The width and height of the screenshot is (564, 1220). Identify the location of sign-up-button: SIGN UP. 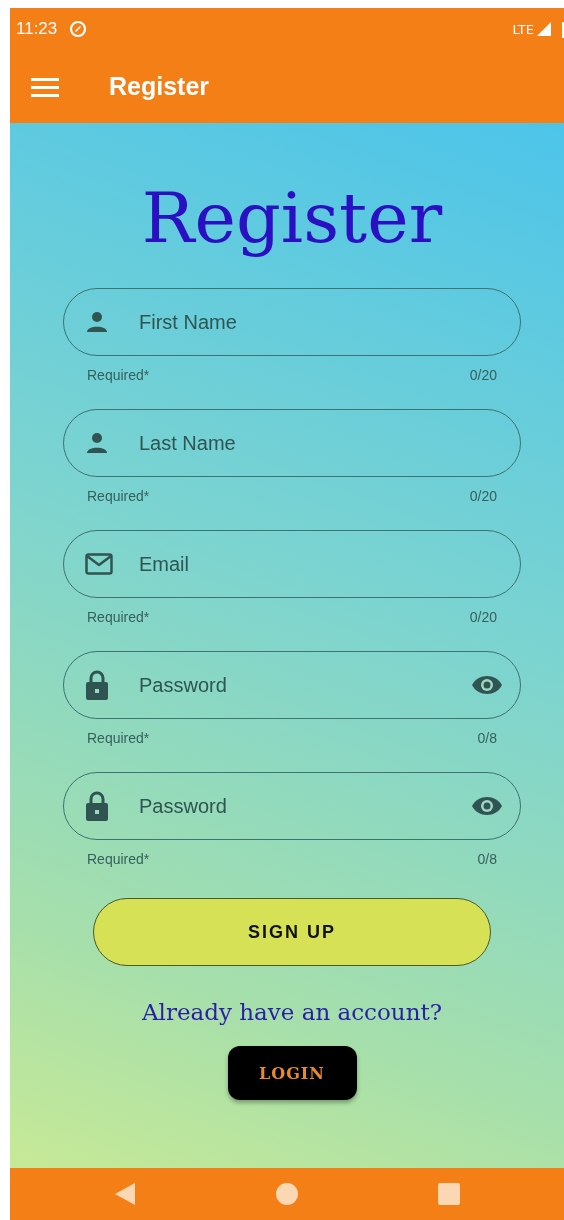
(292, 932).